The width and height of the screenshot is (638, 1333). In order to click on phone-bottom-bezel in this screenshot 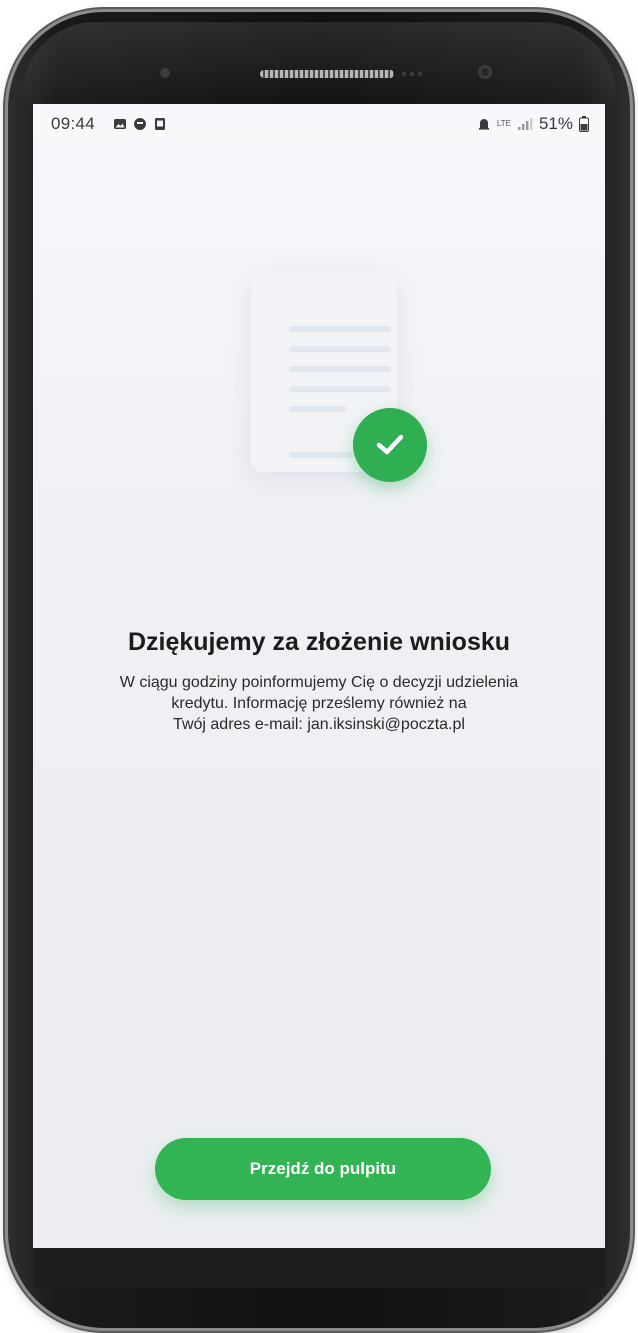, I will do `click(319, 1268)`.